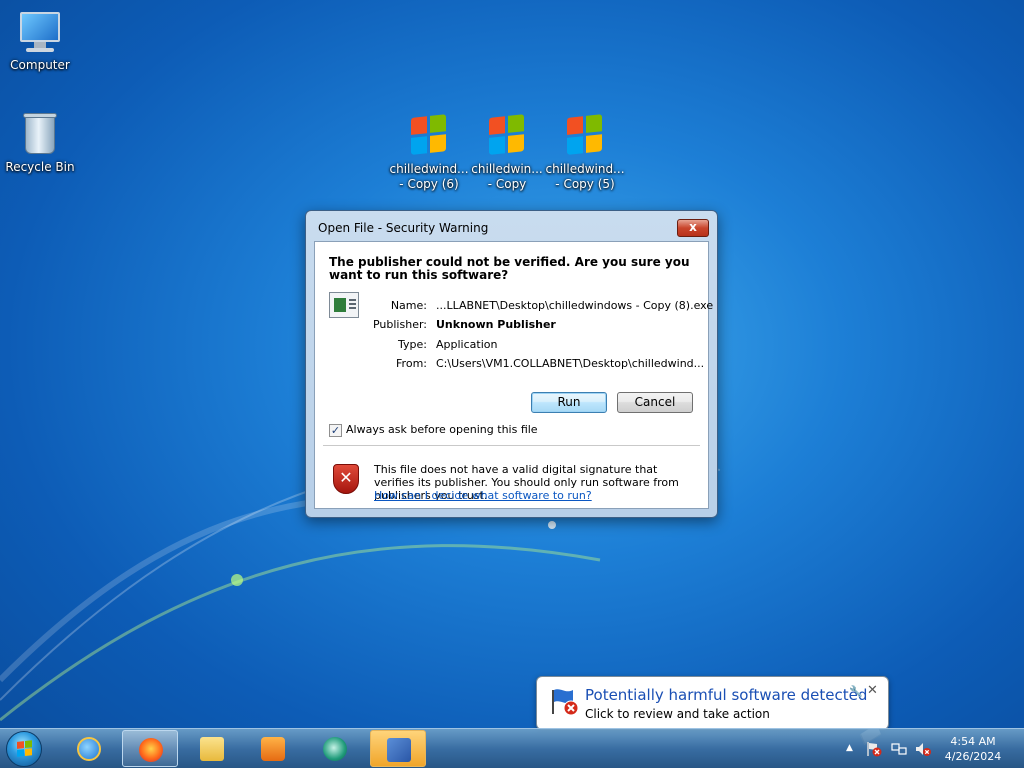 This screenshot has width=1024, height=768. What do you see at coordinates (899, 749) in the screenshot?
I see `network-status-icon` at bounding box center [899, 749].